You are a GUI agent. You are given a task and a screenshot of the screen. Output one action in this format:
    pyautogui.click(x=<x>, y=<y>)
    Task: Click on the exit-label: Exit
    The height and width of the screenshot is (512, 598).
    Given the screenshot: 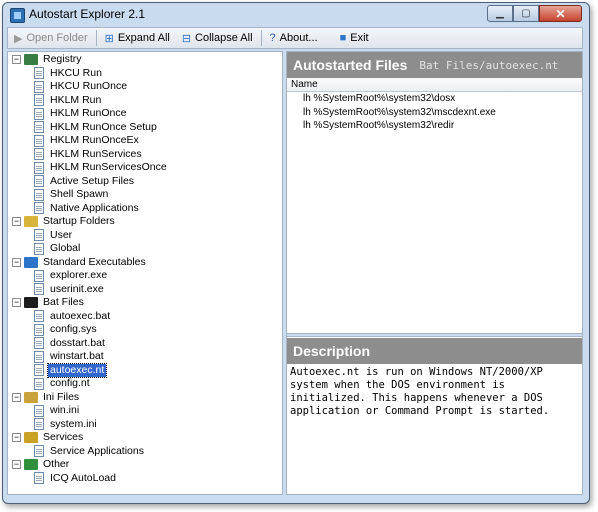 What is the action you would take?
    pyautogui.click(x=359, y=38)
    